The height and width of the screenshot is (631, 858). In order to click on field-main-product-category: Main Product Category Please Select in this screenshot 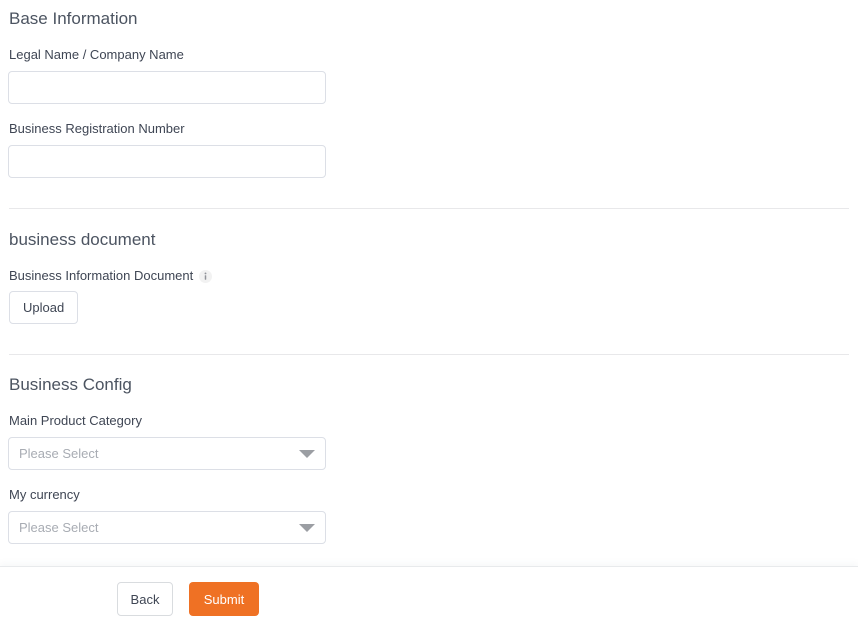, I will do `click(429, 433)`.